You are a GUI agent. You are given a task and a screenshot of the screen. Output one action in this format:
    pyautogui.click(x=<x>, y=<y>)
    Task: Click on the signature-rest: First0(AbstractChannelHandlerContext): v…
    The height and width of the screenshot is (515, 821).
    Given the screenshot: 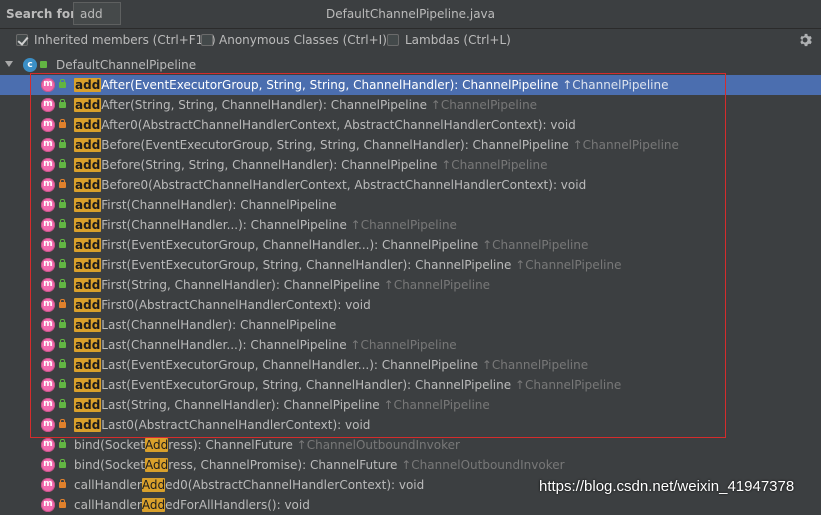 What is the action you would take?
    pyautogui.click(x=236, y=305)
    